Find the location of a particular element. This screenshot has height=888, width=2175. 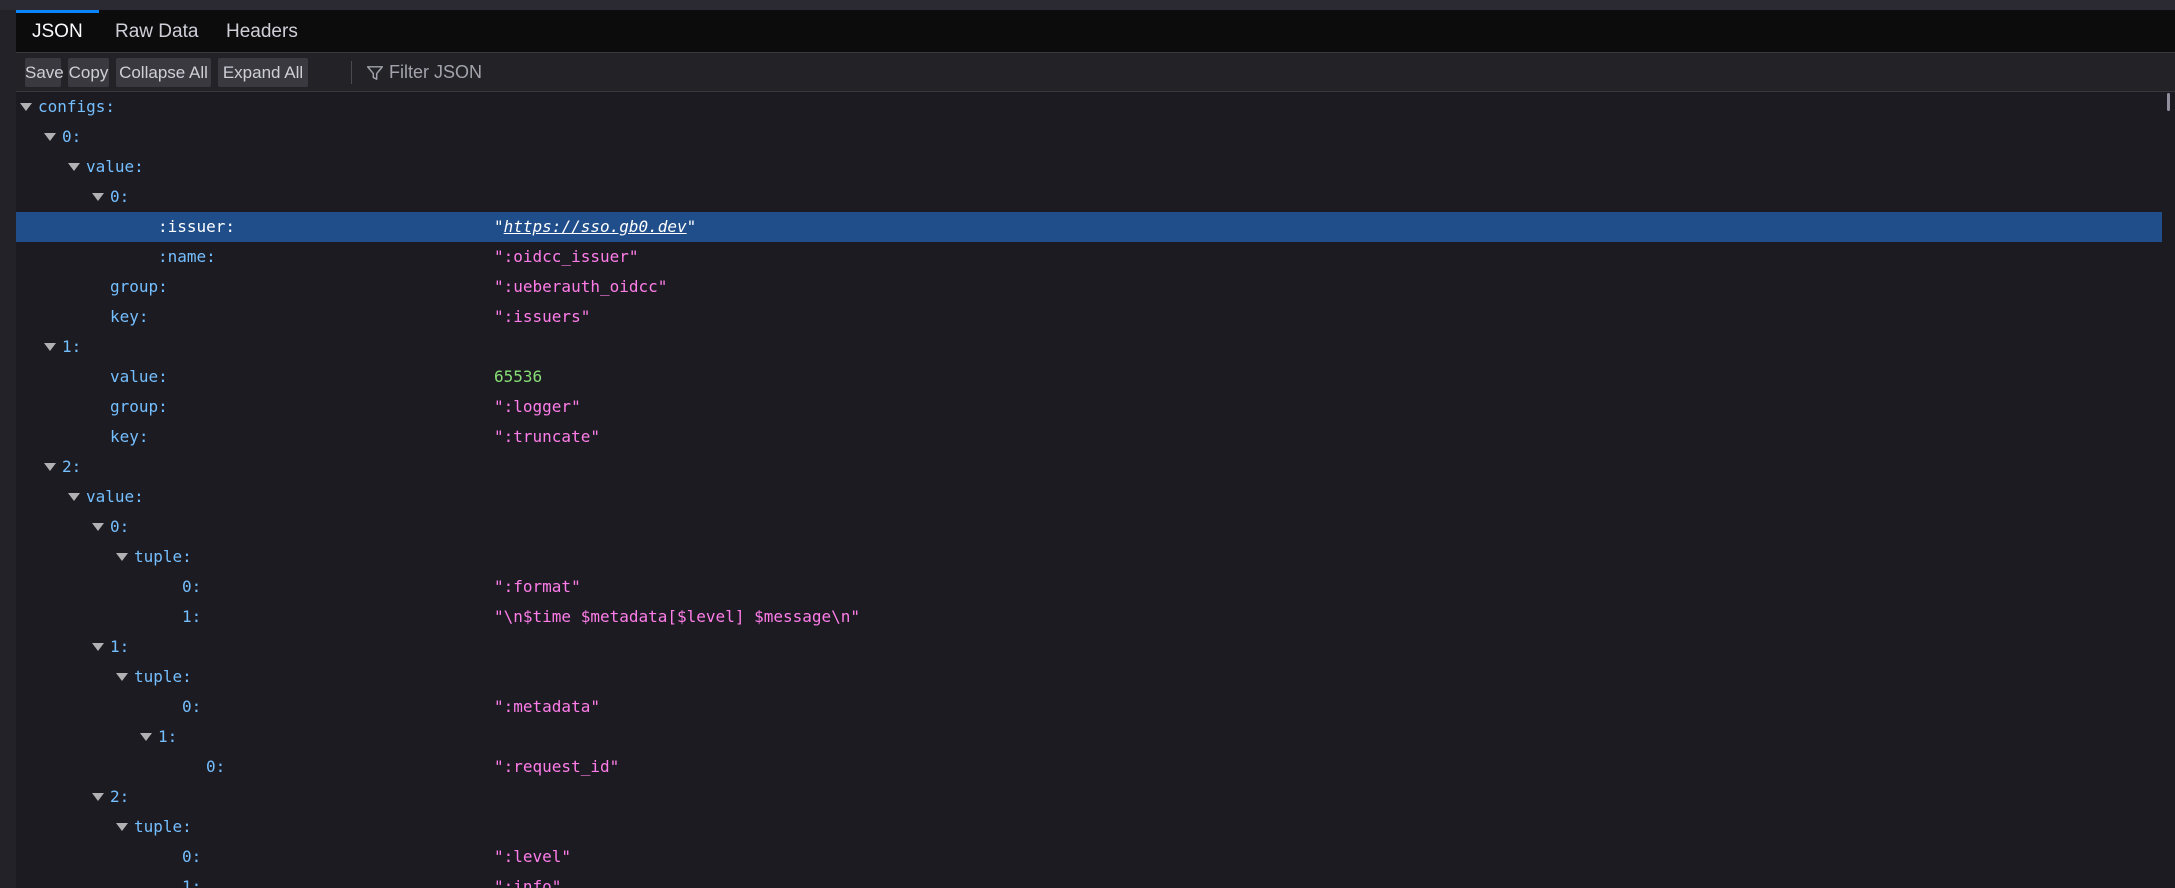

issuer-link: https://sso.gb0.dev is located at coordinates (595, 226).